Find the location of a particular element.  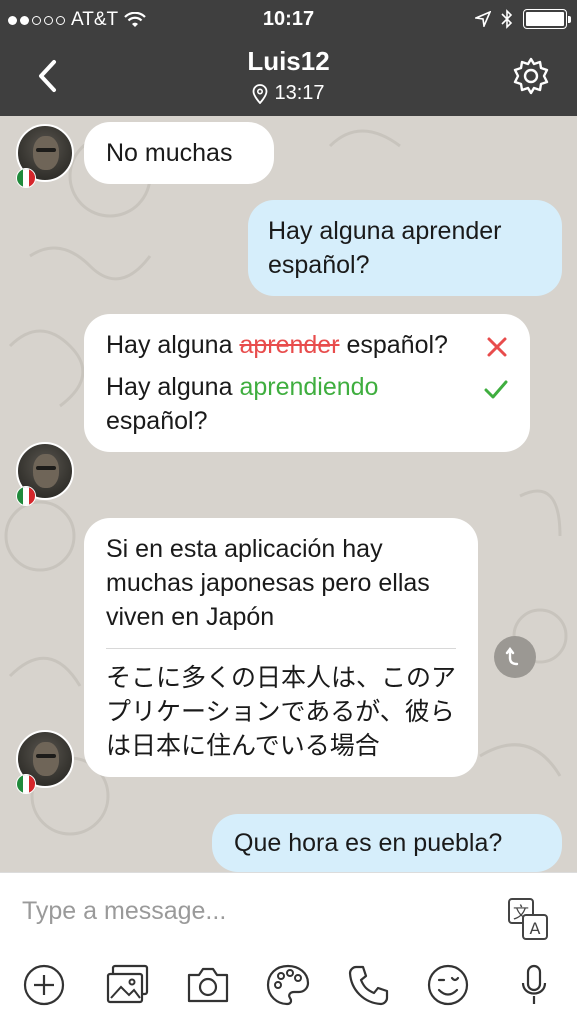

battery-icon is located at coordinates (547, 19).